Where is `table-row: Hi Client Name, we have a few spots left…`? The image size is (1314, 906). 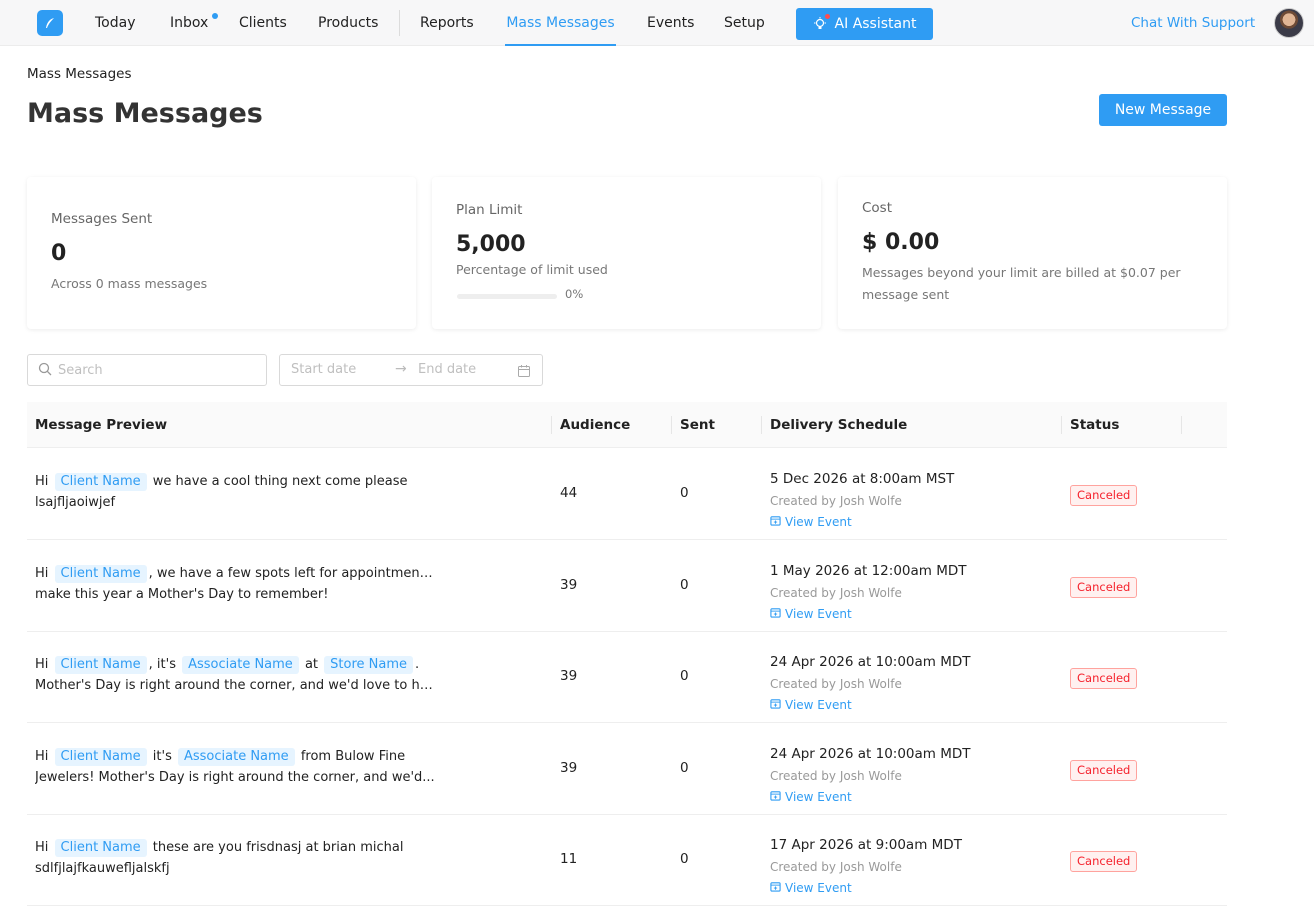 table-row: Hi Client Name, we have a few spots left… is located at coordinates (627, 586).